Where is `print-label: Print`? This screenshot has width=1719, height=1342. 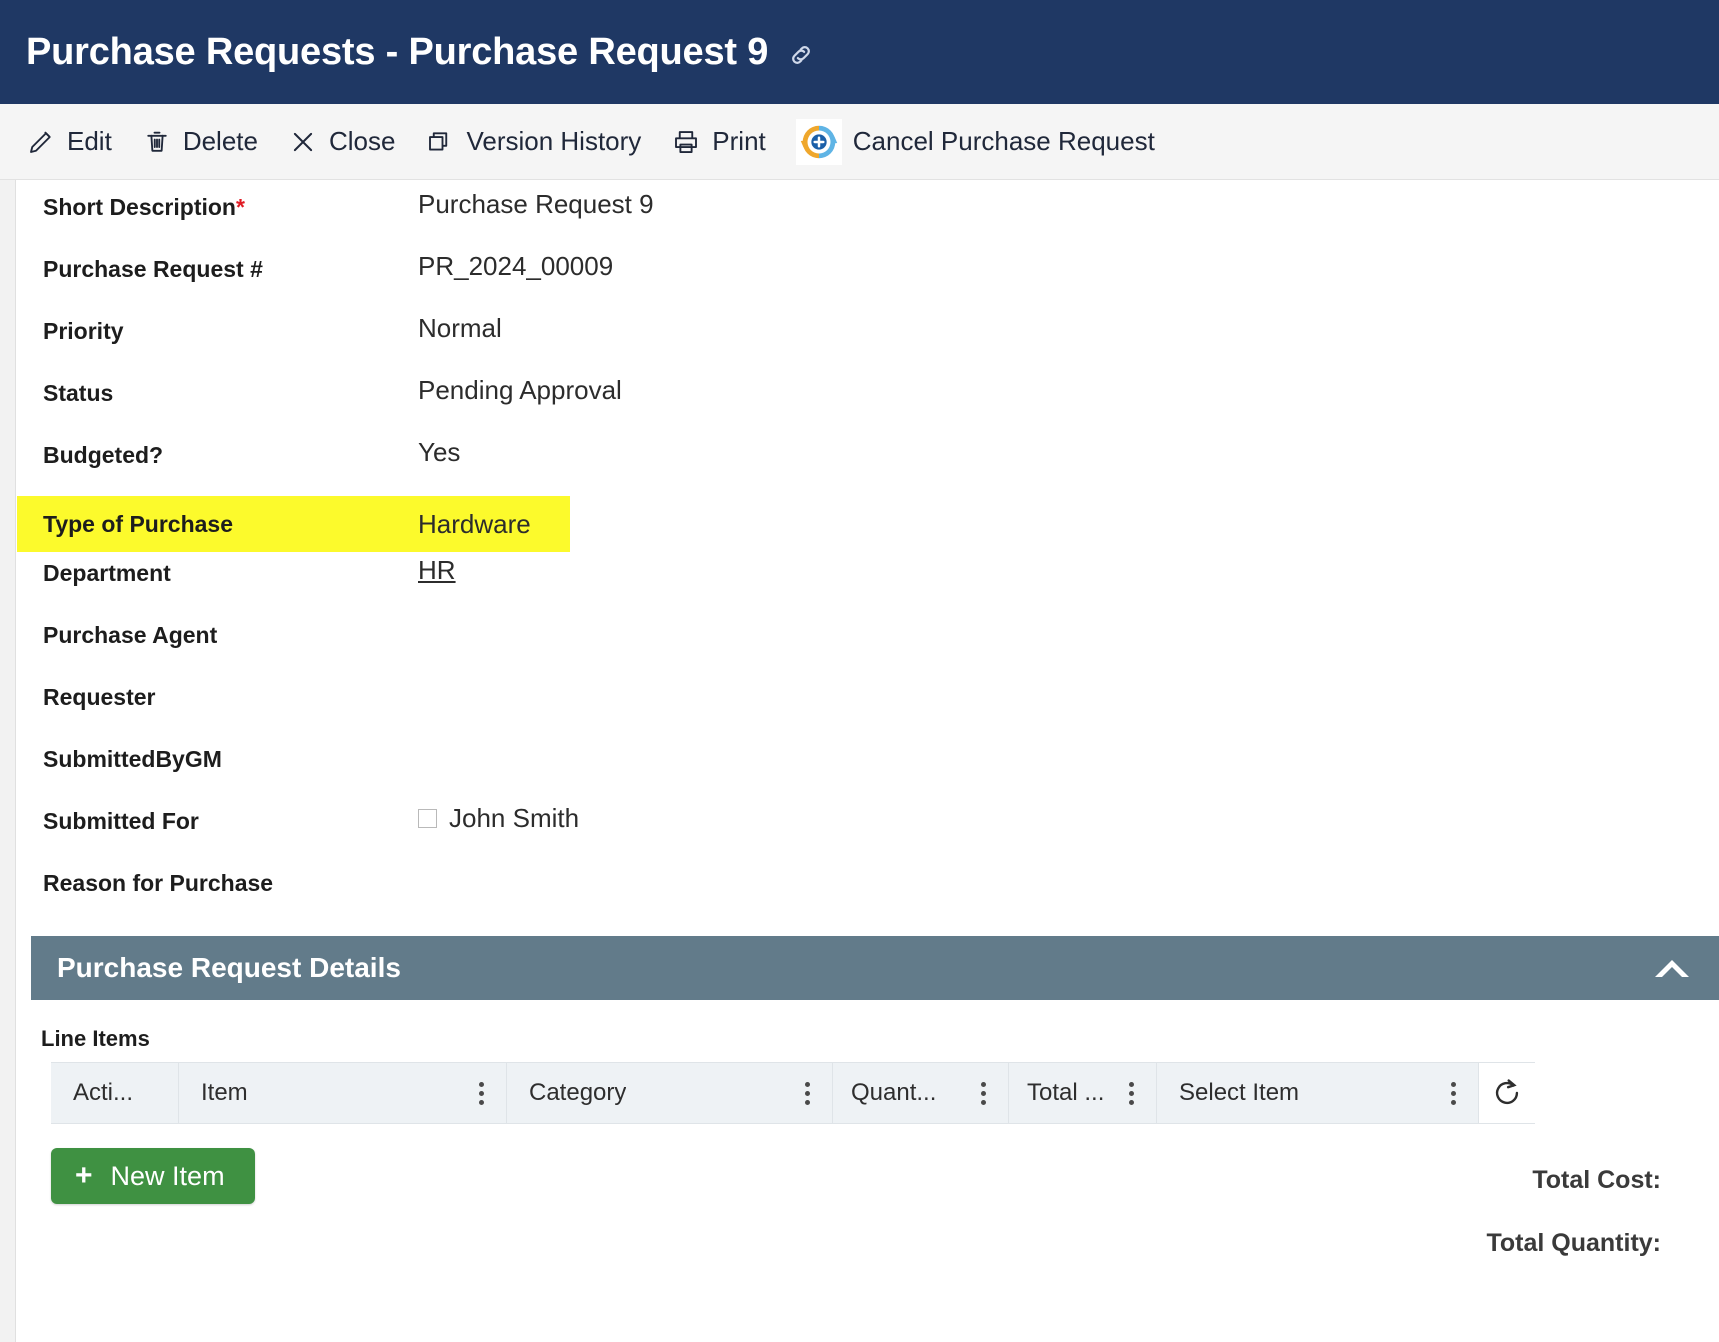
print-label: Print is located at coordinates (739, 141).